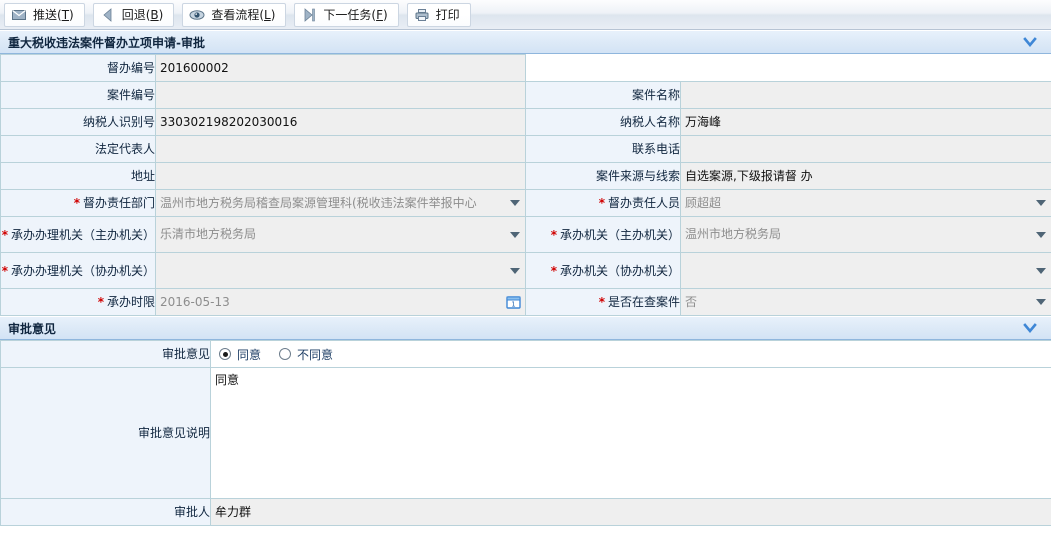  Describe the element at coordinates (108, 15) in the screenshot. I see `triangle-left-icon` at that location.